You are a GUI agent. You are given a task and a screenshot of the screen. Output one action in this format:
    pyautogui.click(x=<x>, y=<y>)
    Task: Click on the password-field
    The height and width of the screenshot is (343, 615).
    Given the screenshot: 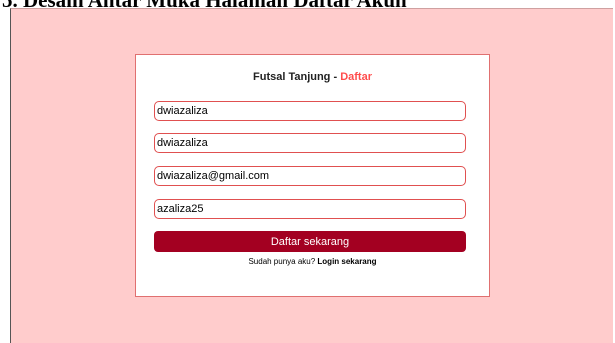 What is the action you would take?
    pyautogui.click(x=310, y=209)
    